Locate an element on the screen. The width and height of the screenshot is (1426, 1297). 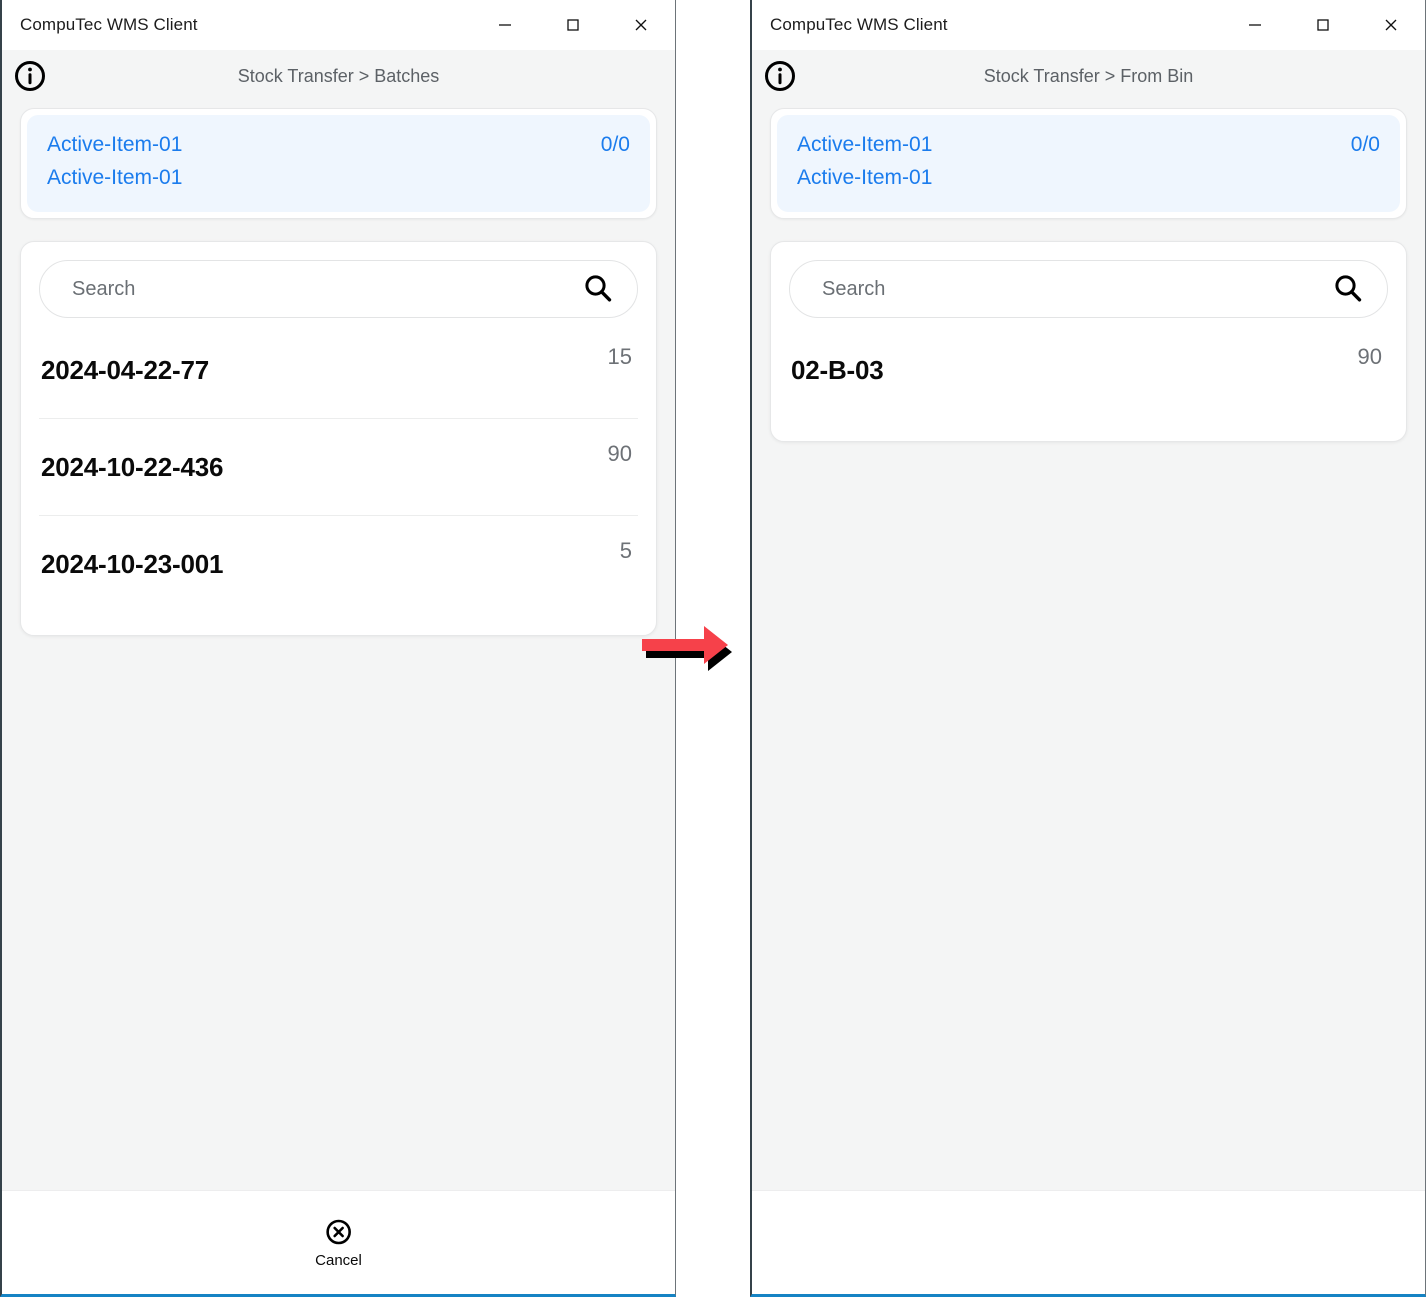
breadcrumb: Stock Transfer > From Bin is located at coordinates (1088, 75).